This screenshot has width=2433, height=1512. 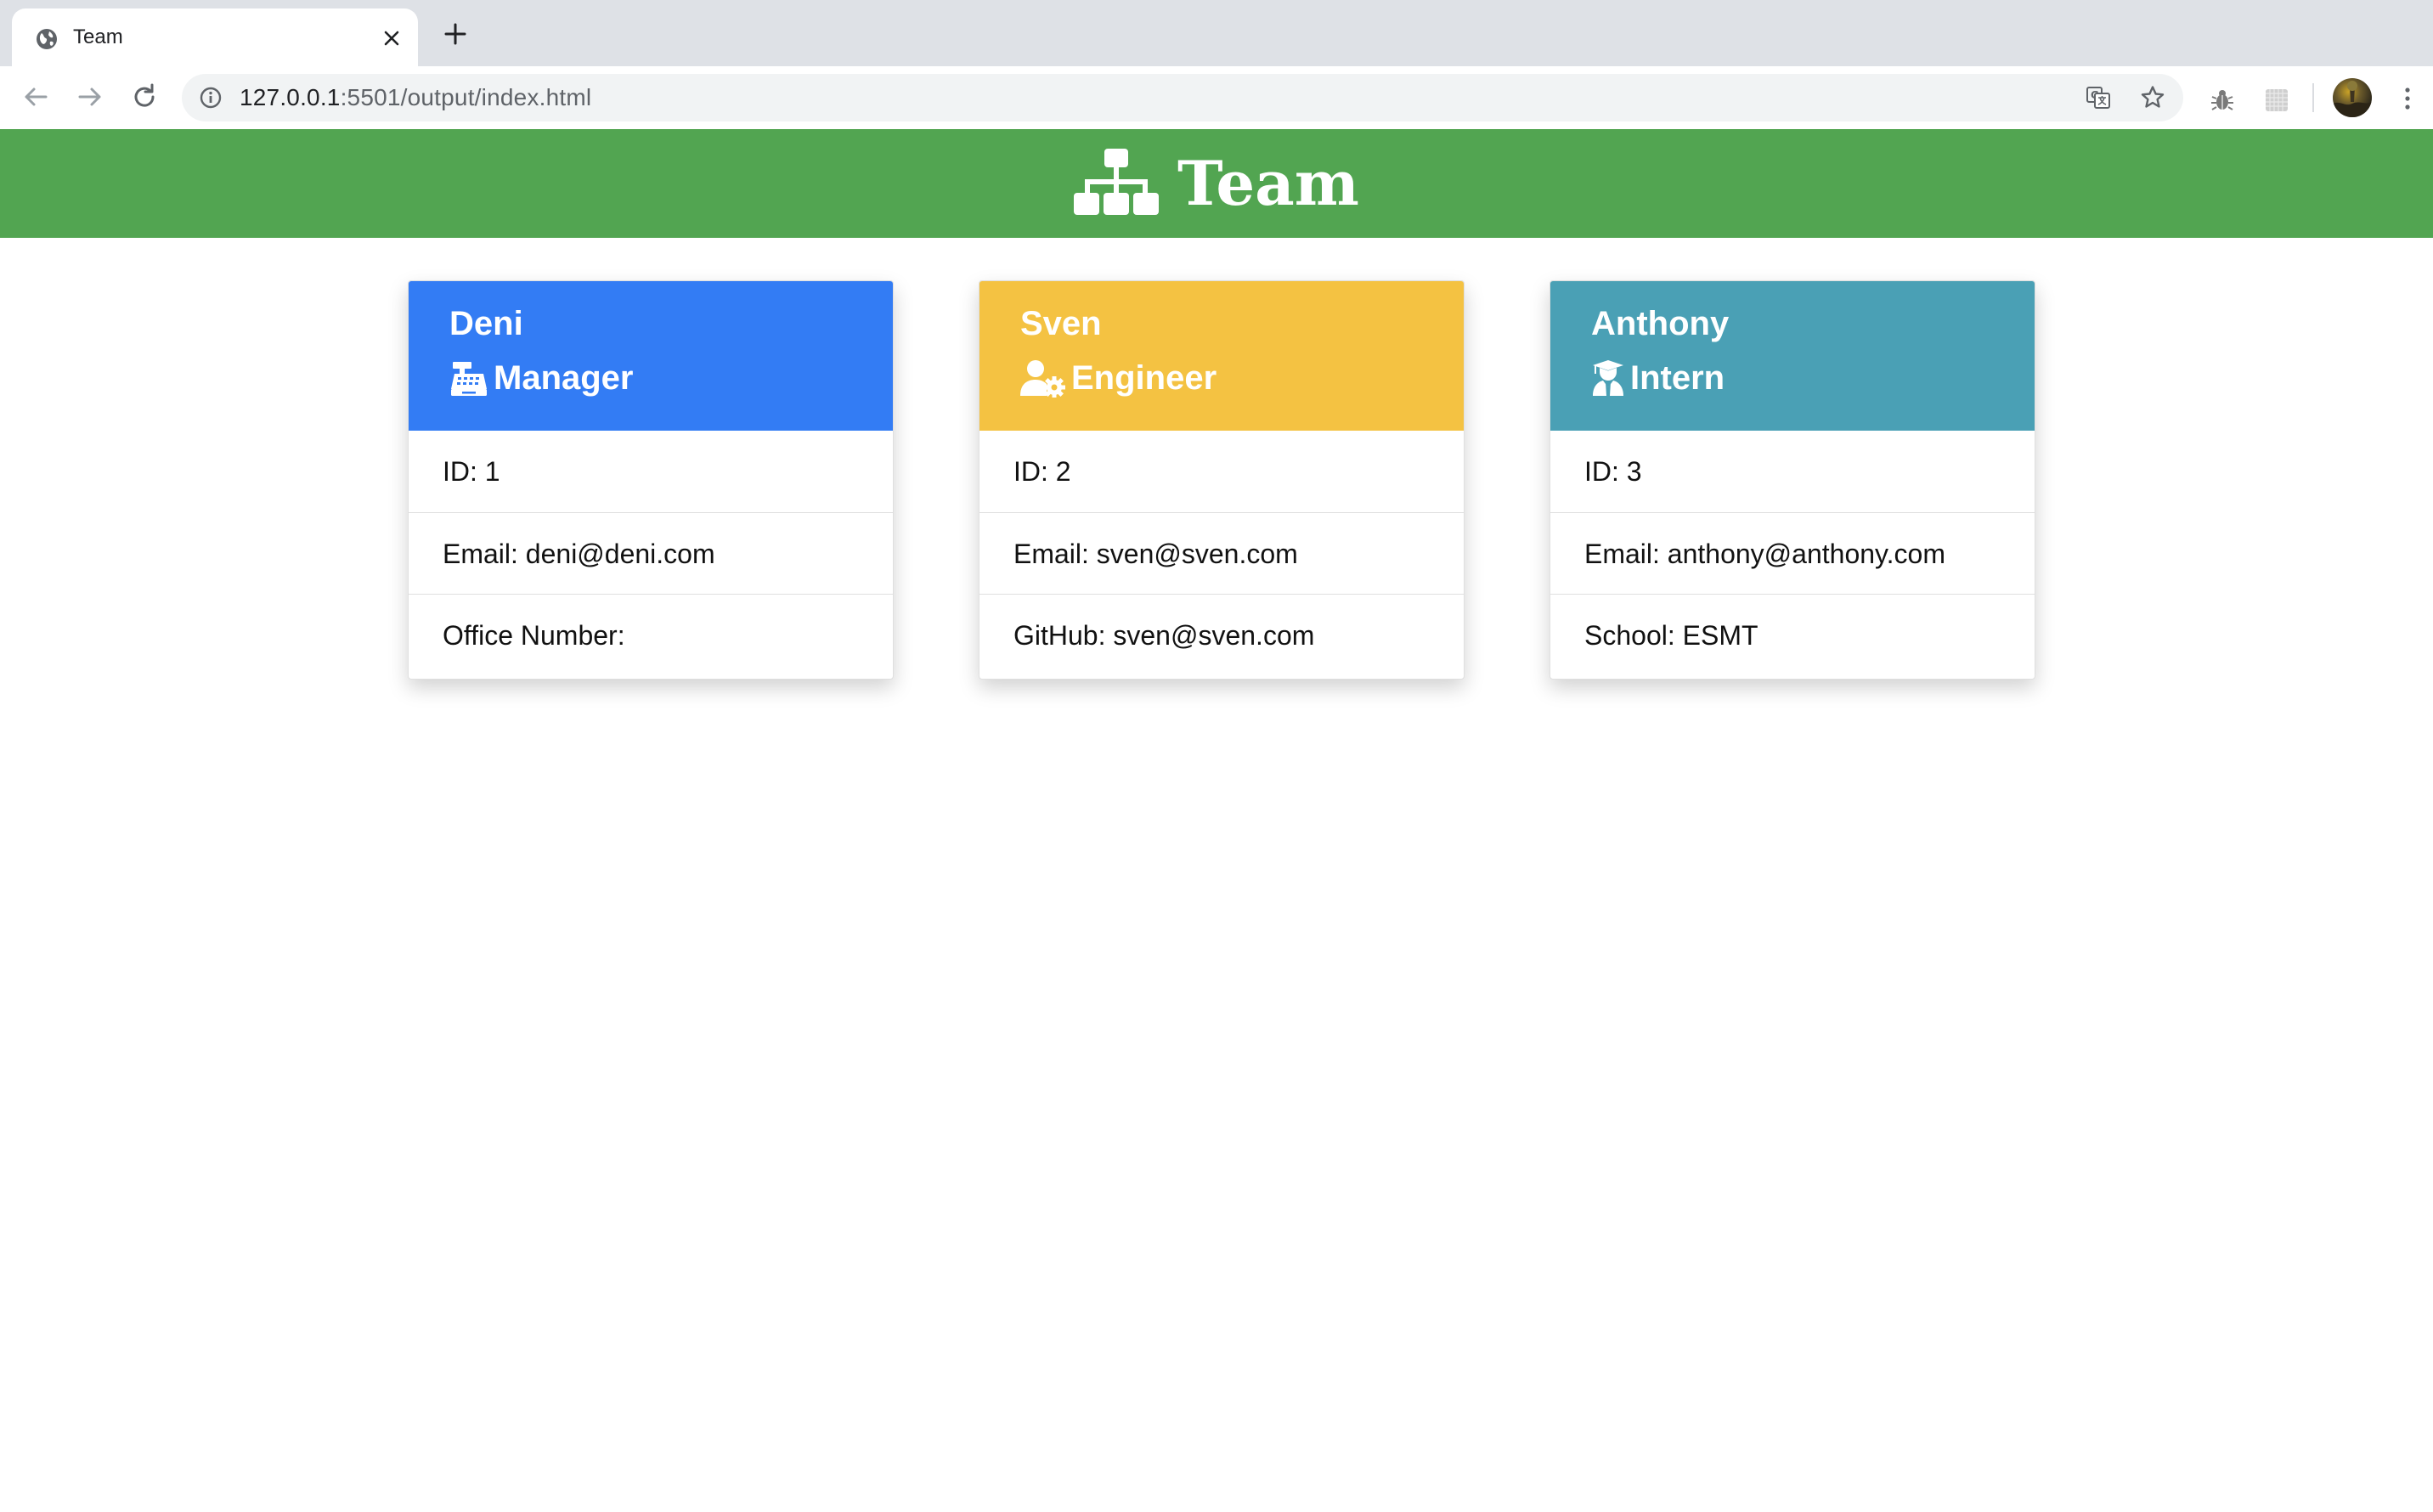 What do you see at coordinates (47, 39) in the screenshot?
I see `globe-icon` at bounding box center [47, 39].